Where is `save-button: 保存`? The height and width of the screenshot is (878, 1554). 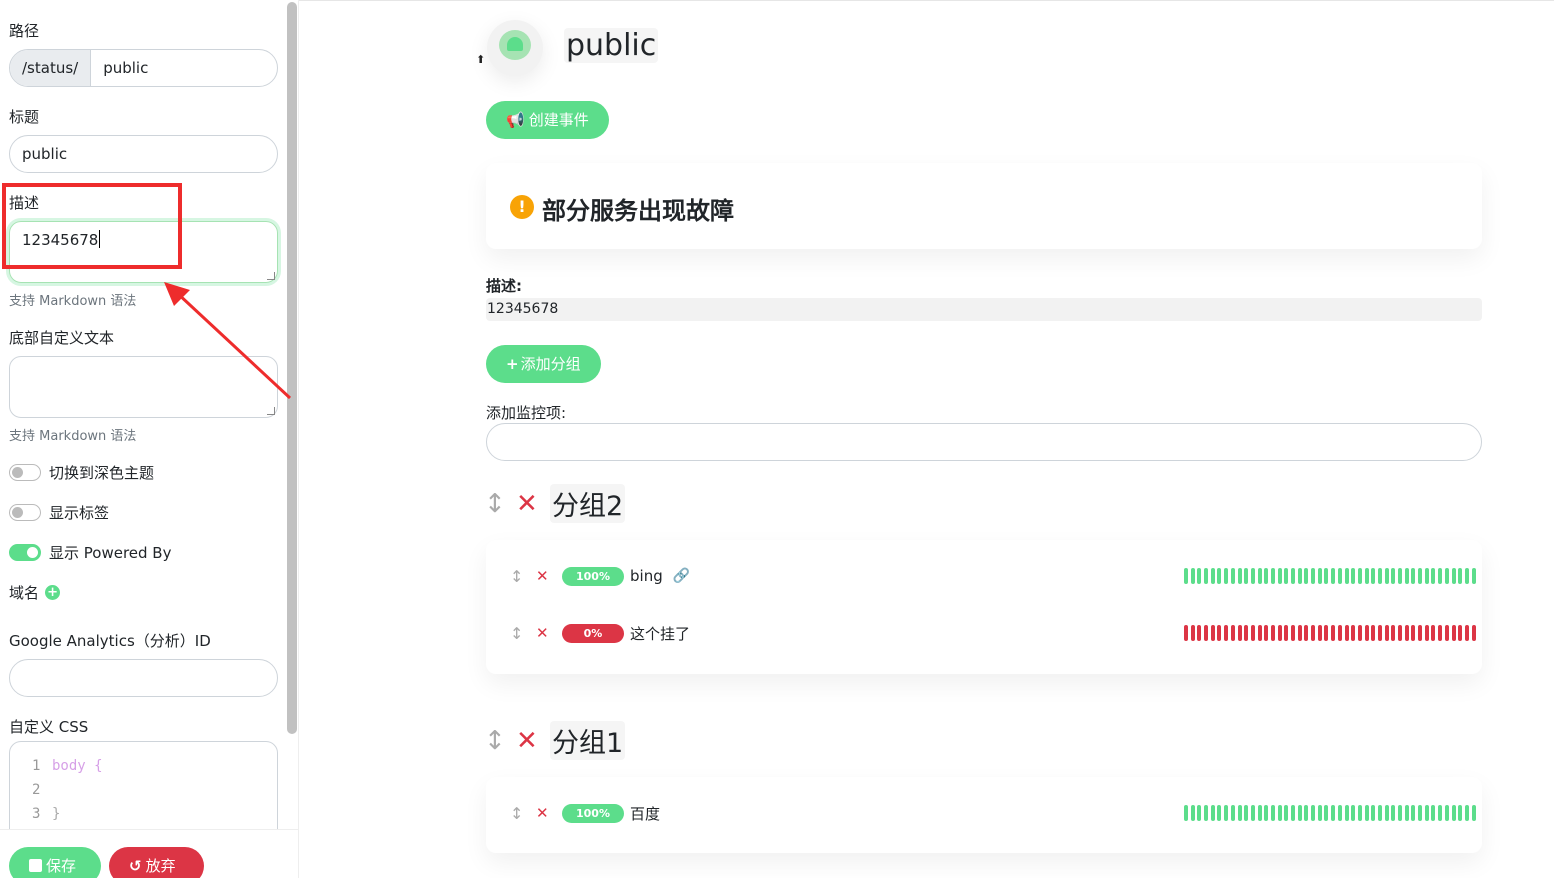
save-button: 保存 is located at coordinates (55, 862).